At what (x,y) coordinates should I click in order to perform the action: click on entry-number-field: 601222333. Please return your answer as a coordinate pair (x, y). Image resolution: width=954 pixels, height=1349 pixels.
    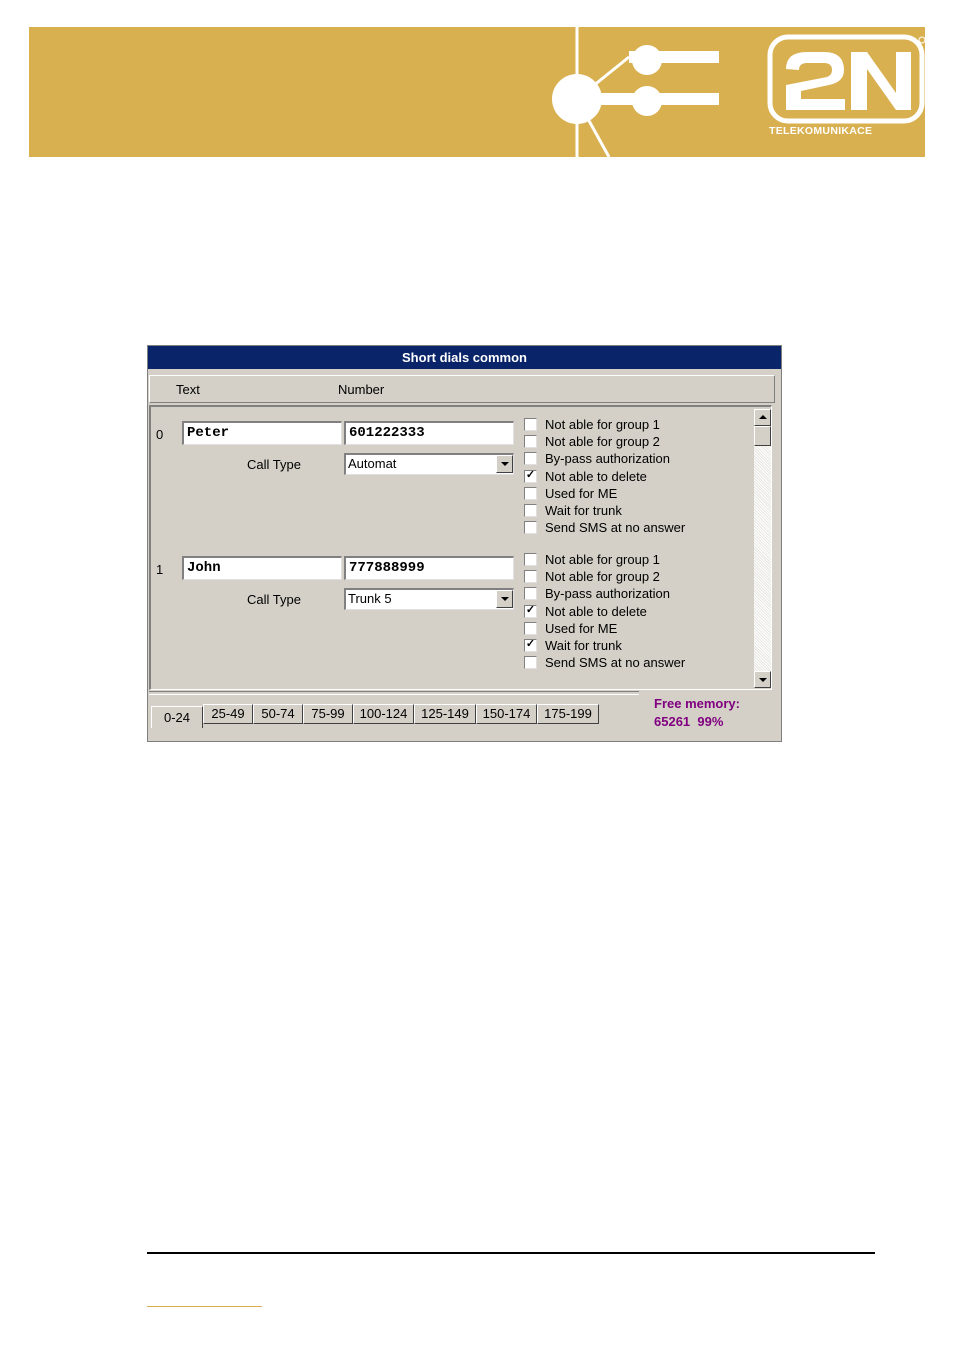
    Looking at the image, I should click on (429, 433).